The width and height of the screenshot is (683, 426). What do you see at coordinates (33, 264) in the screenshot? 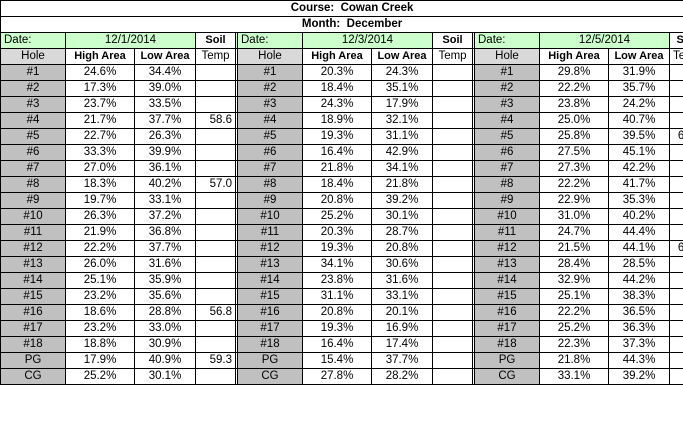
I see `hole-cell: #13` at bounding box center [33, 264].